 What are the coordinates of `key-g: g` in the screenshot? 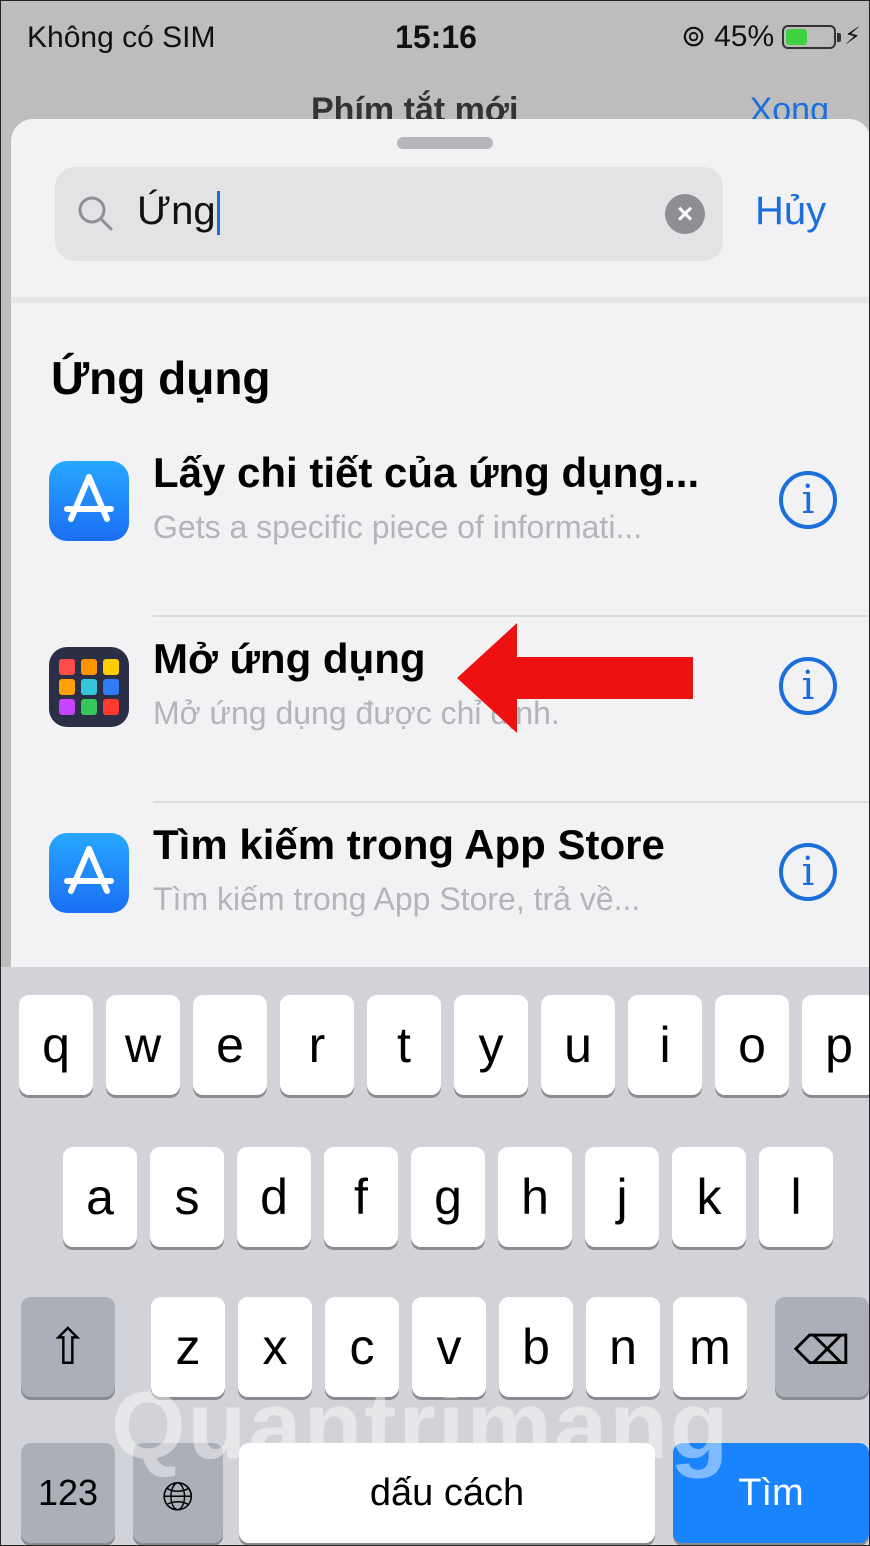 It's located at (448, 1197).